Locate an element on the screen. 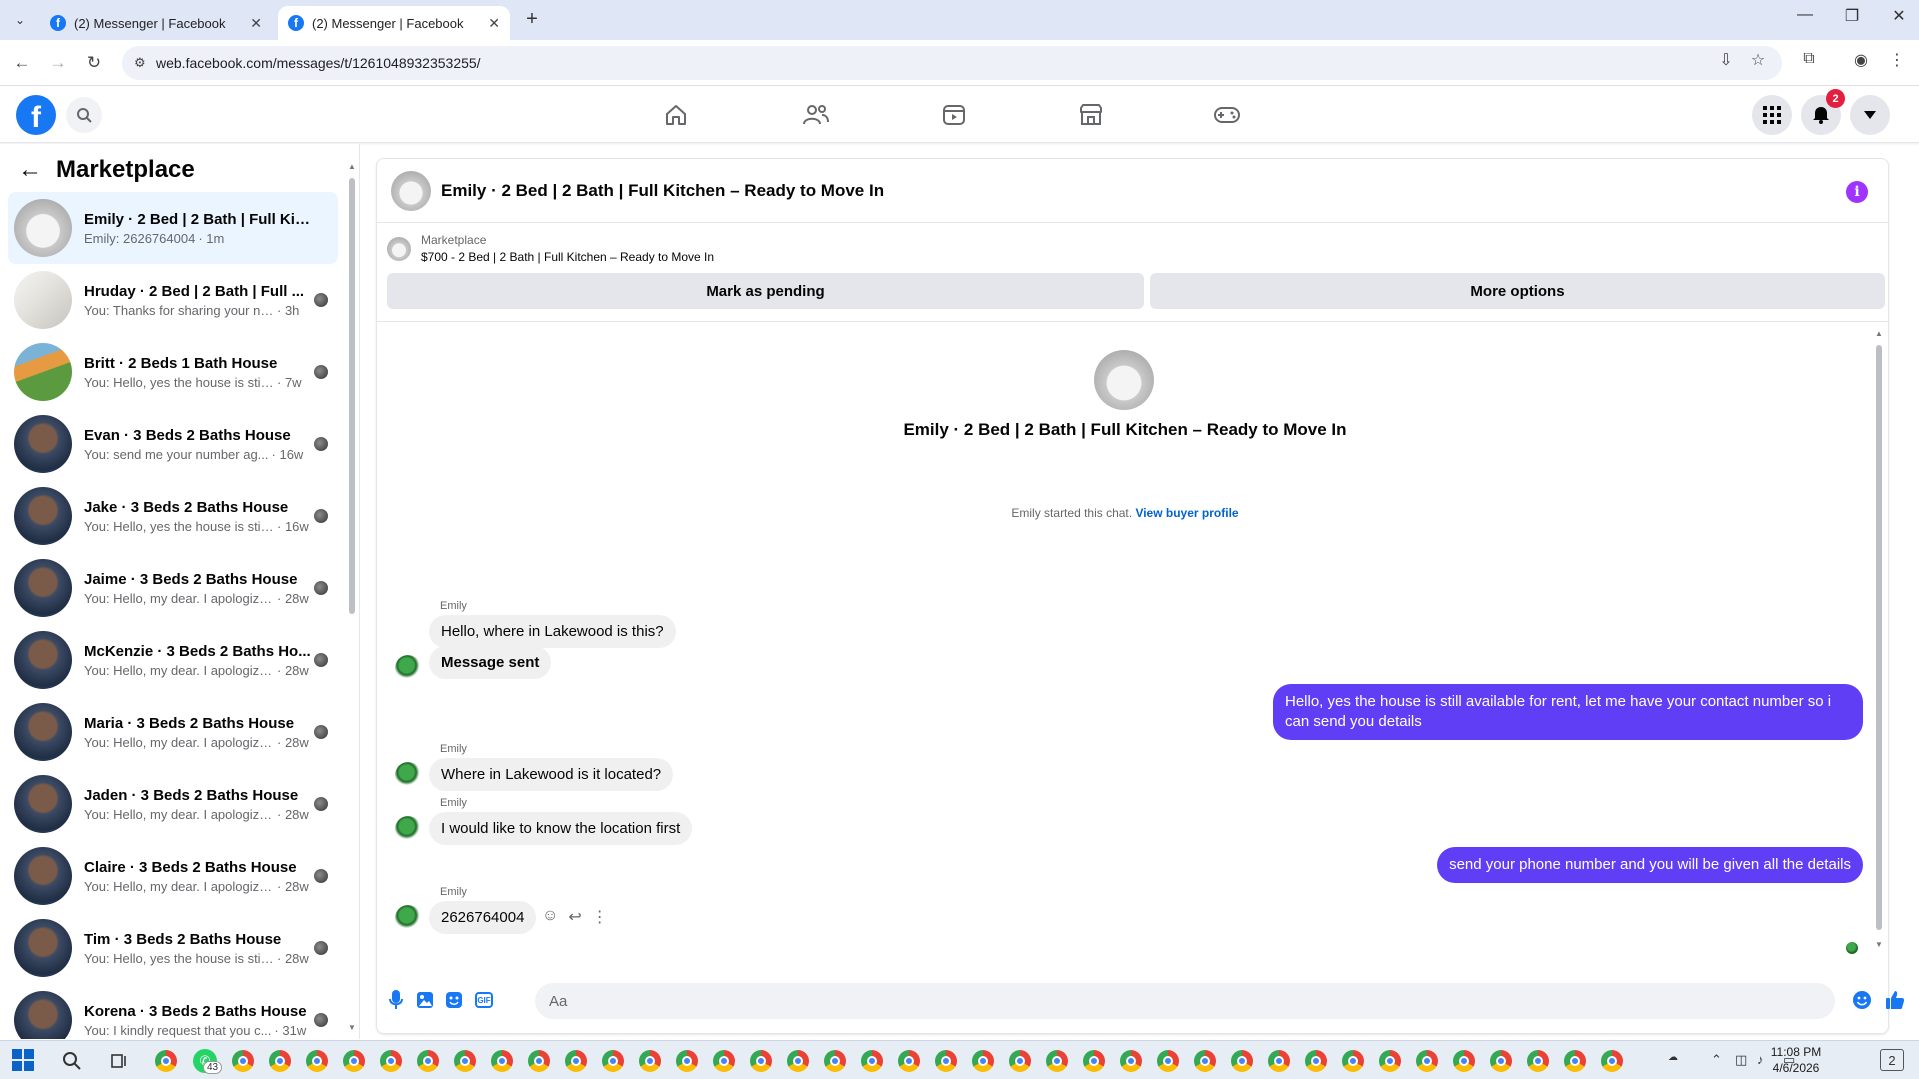  message-bubble-incoming: 2626764004 is located at coordinates (483, 917).